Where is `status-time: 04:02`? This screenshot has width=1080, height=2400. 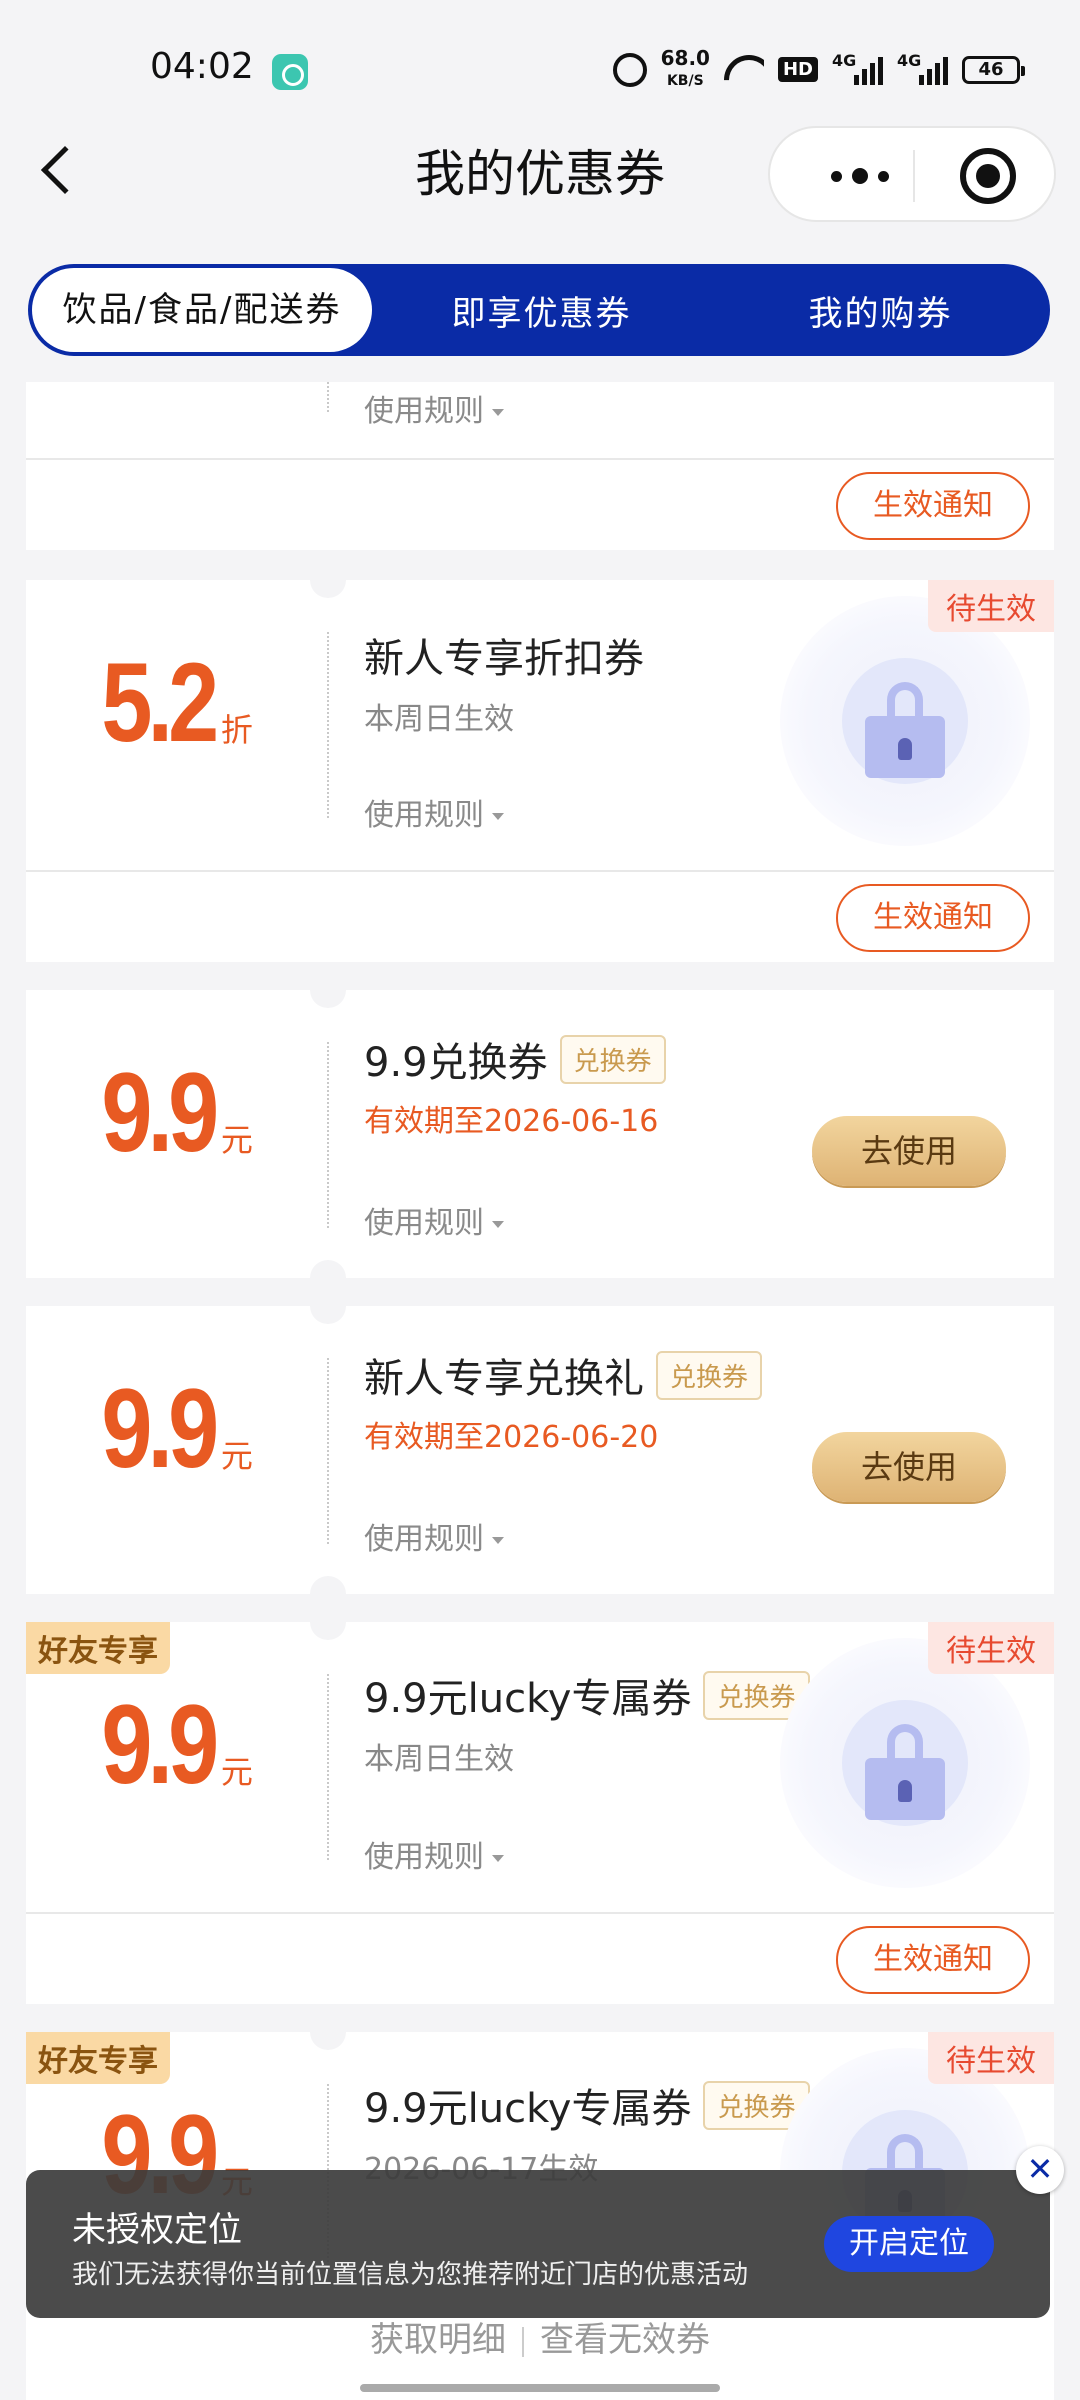
status-time: 04:02 is located at coordinates (202, 66).